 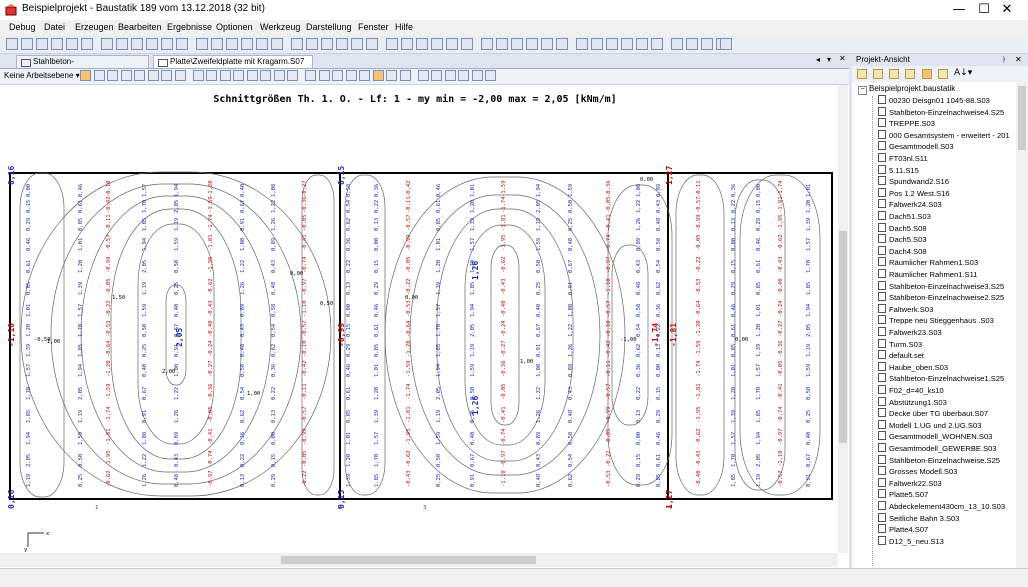 What do you see at coordinates (547, 44) in the screenshot?
I see `import-icon` at bounding box center [547, 44].